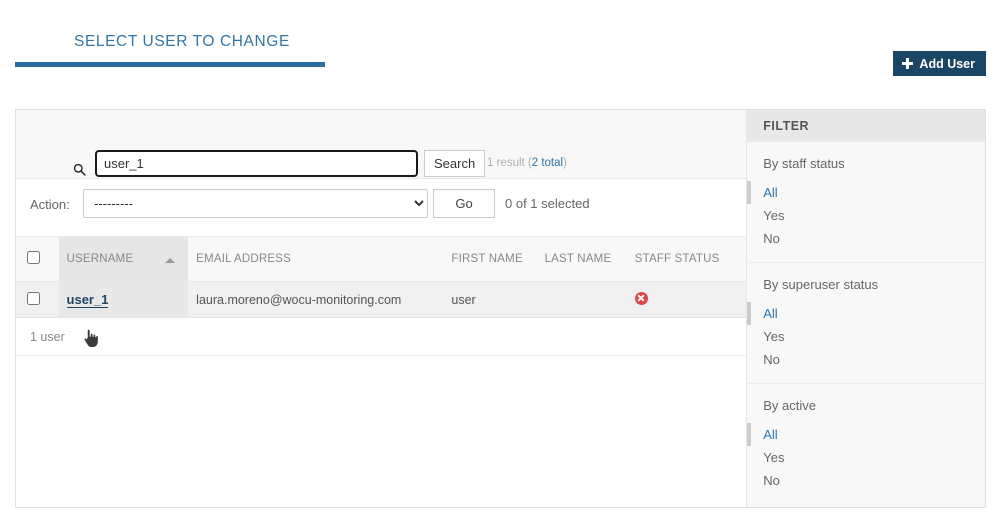 The image size is (1001, 521). What do you see at coordinates (547, 203) in the screenshot?
I see `selection-counter: 0 of 1 selected` at bounding box center [547, 203].